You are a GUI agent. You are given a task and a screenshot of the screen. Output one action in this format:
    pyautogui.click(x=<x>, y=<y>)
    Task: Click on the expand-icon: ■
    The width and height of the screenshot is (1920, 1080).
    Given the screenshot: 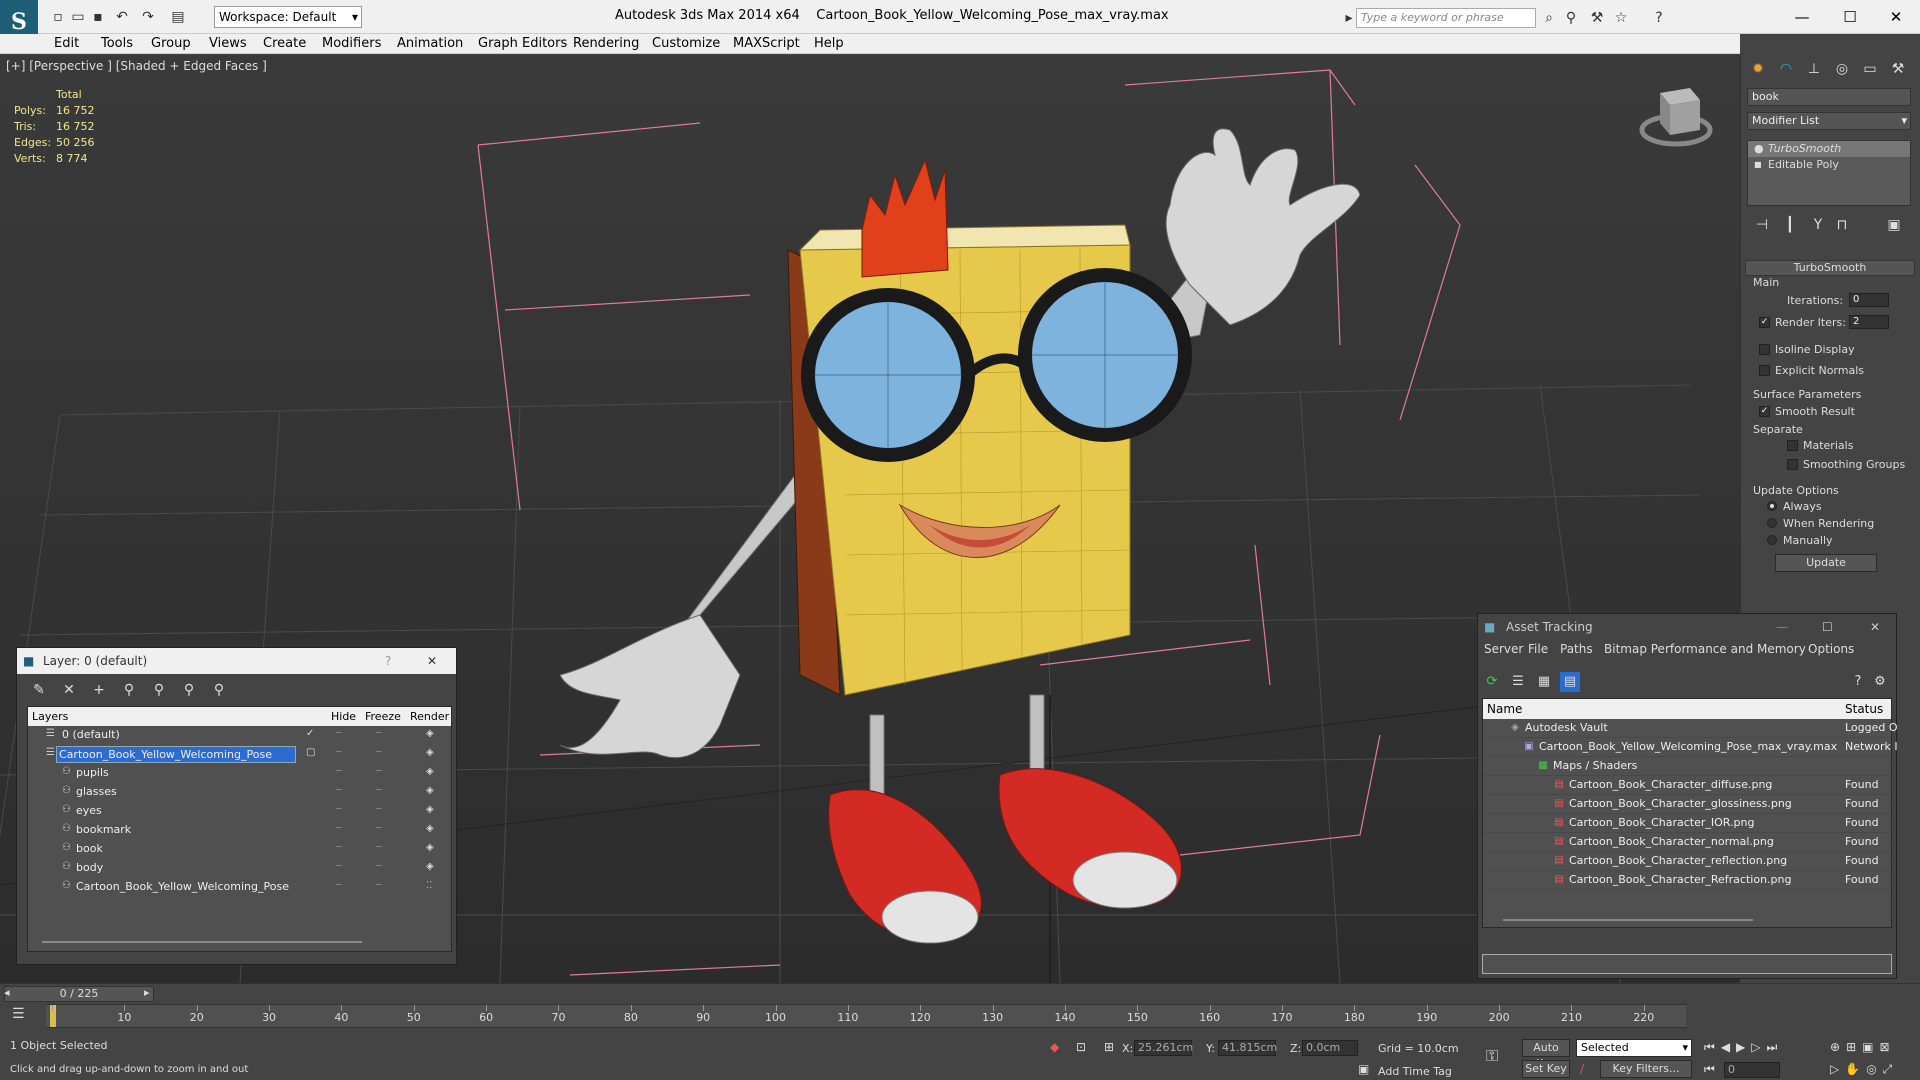 What is the action you would take?
    pyautogui.click(x=1758, y=165)
    